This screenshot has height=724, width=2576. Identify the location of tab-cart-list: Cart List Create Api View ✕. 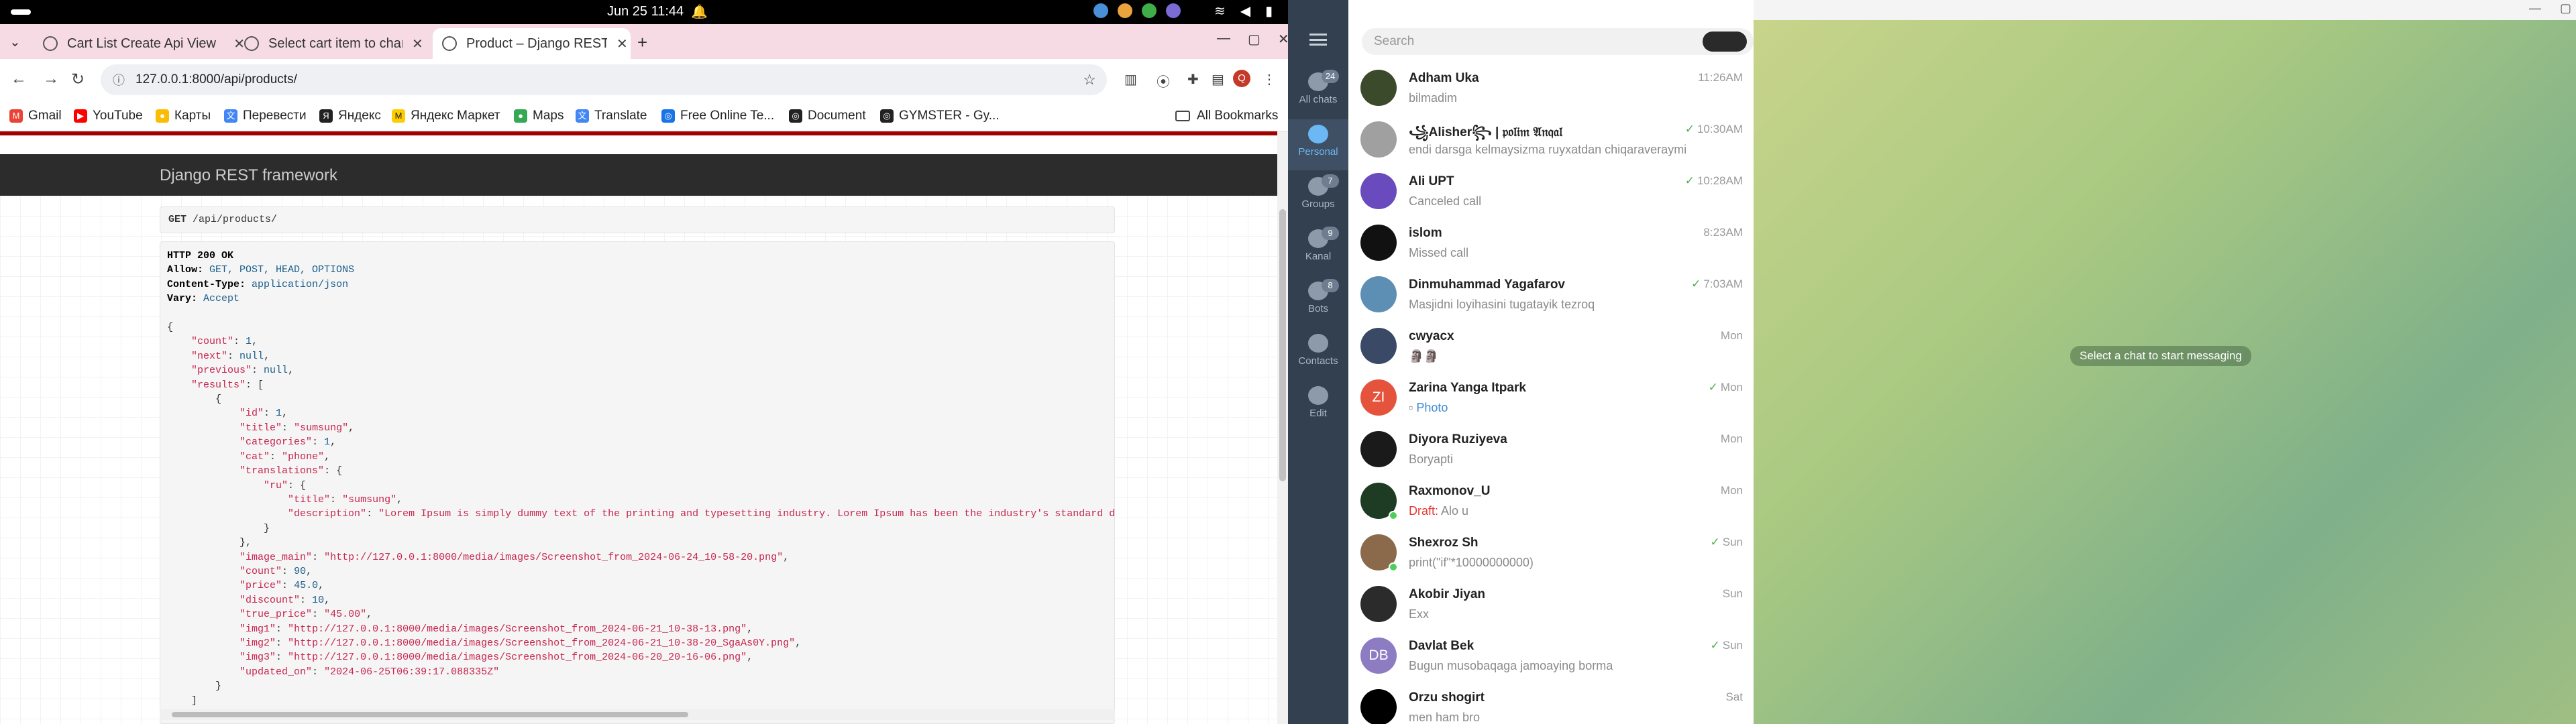
(139, 43).